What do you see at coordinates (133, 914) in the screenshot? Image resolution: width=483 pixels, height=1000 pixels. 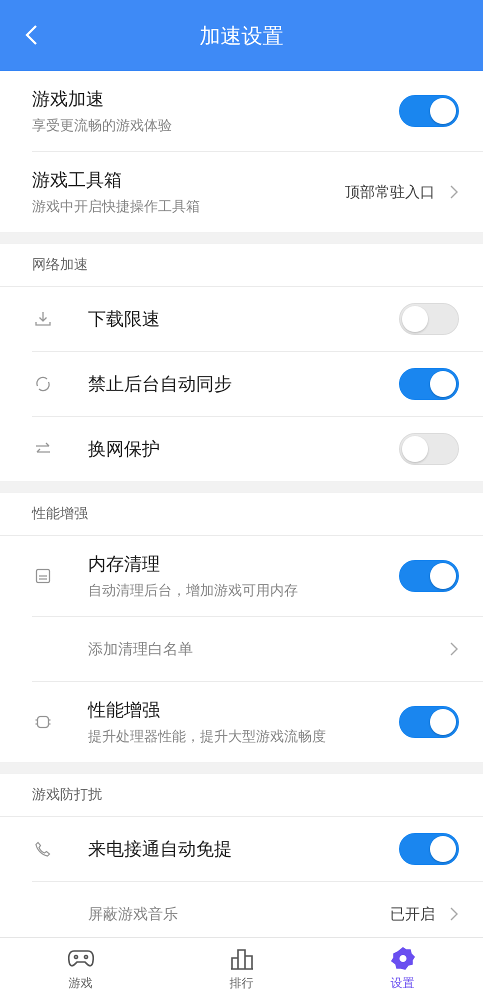 I see `setting-title: 屏蔽游戏音乐` at bounding box center [133, 914].